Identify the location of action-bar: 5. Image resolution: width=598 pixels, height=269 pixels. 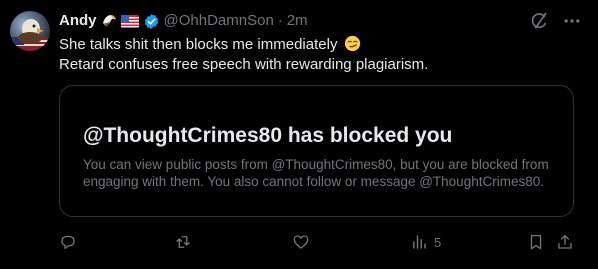
(299, 243).